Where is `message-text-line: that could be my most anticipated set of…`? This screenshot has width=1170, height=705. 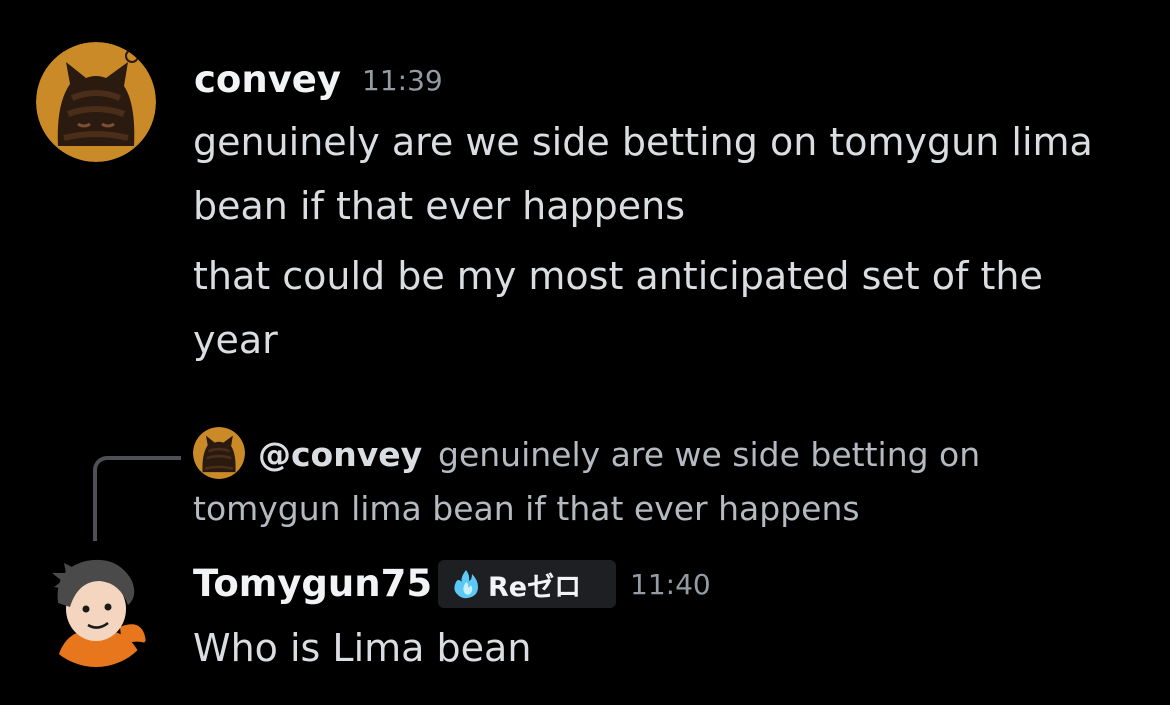 message-text-line: that could be my most anticipated set of… is located at coordinates (618, 276).